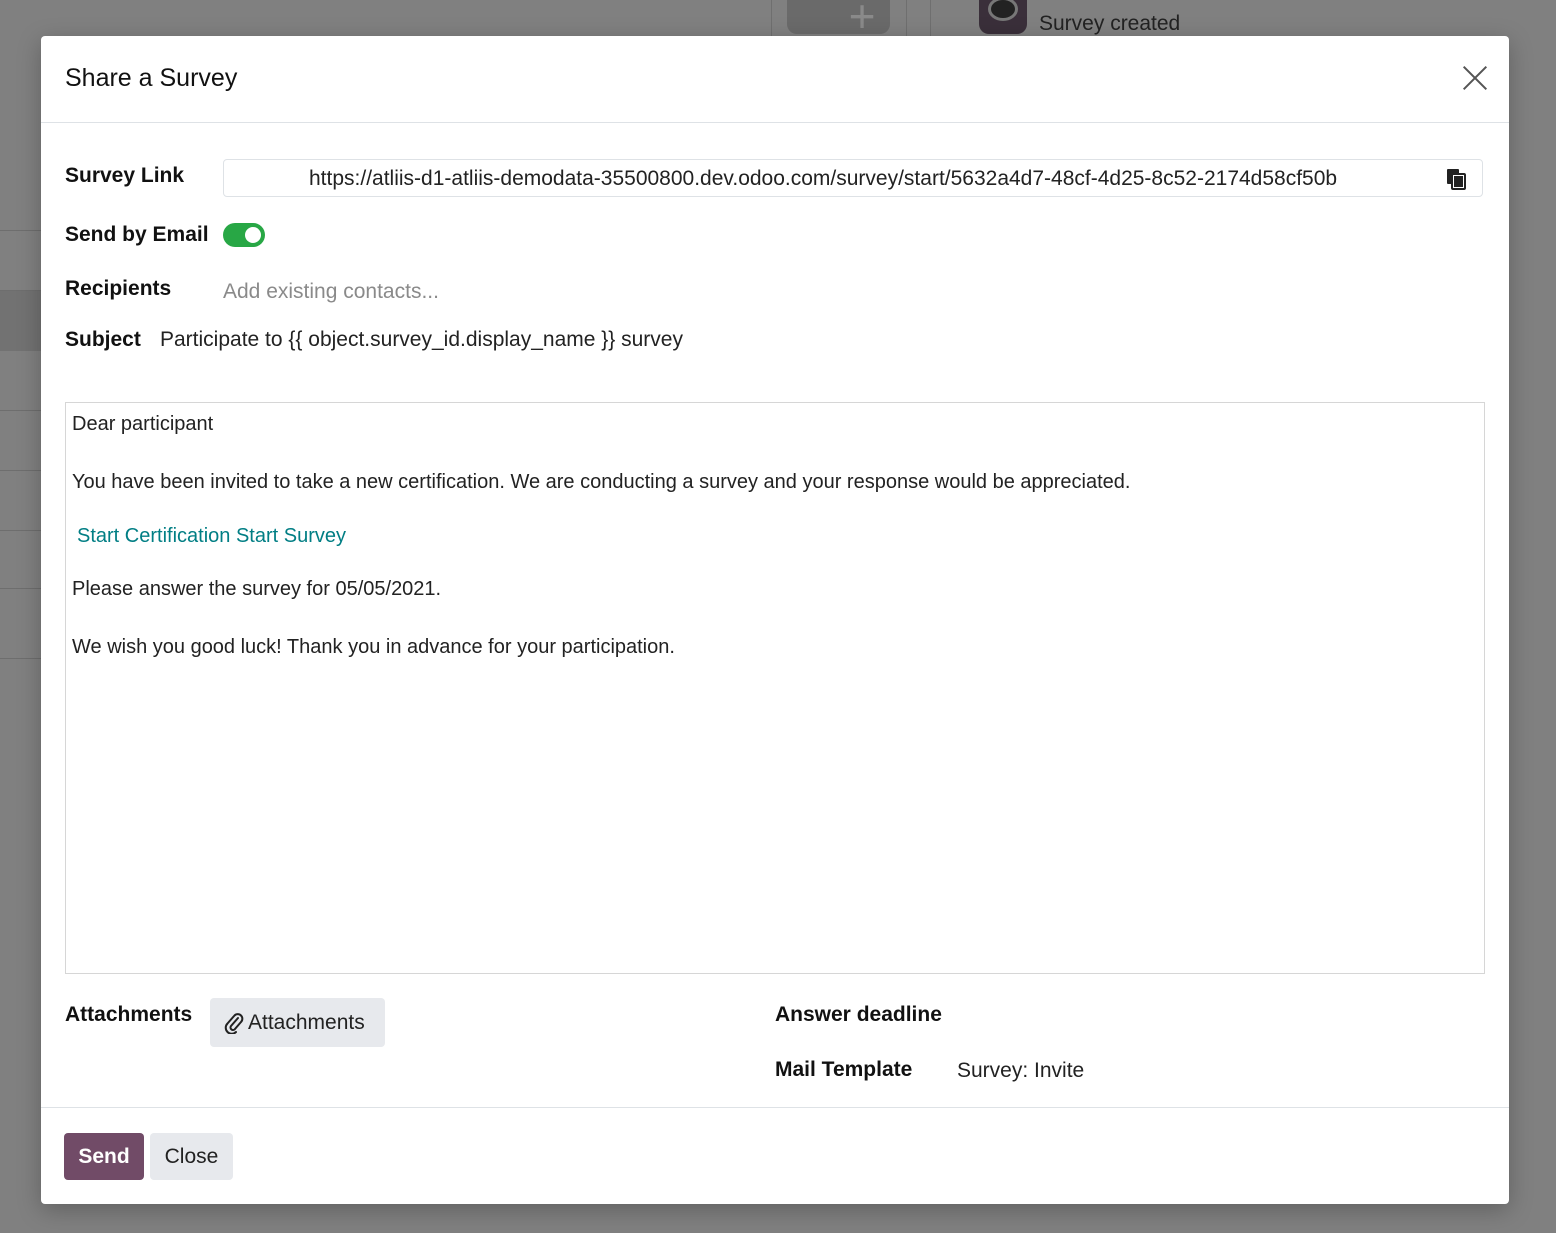 This screenshot has width=1556, height=1233. I want to click on mail-template-label: Mail Template, so click(844, 1069).